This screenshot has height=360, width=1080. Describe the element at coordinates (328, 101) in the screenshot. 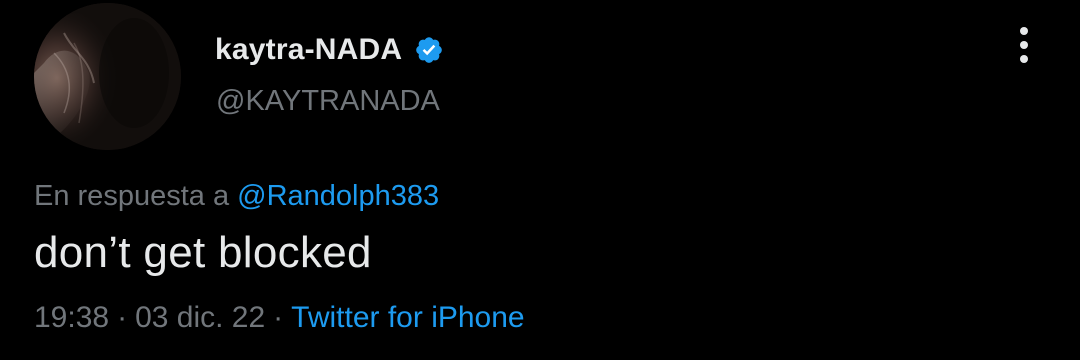

I see `author-handle: @KAYTRANADA` at that location.